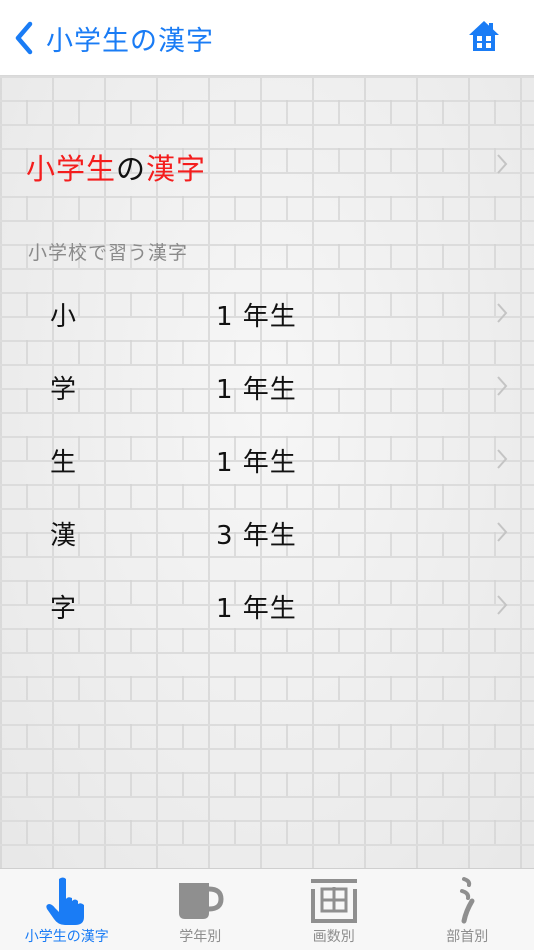 This screenshot has height=950, width=534. I want to click on title-part-kanji: 漢字, so click(176, 169).